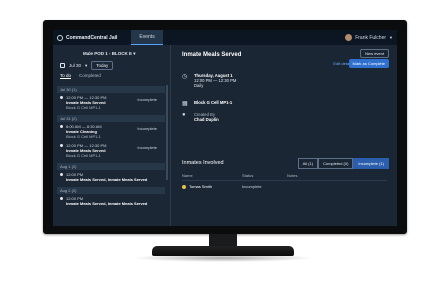 Image resolution: width=445 pixels, height=297 pixels. What do you see at coordinates (147, 37) in the screenshot?
I see `tab-events: Events` at bounding box center [147, 37].